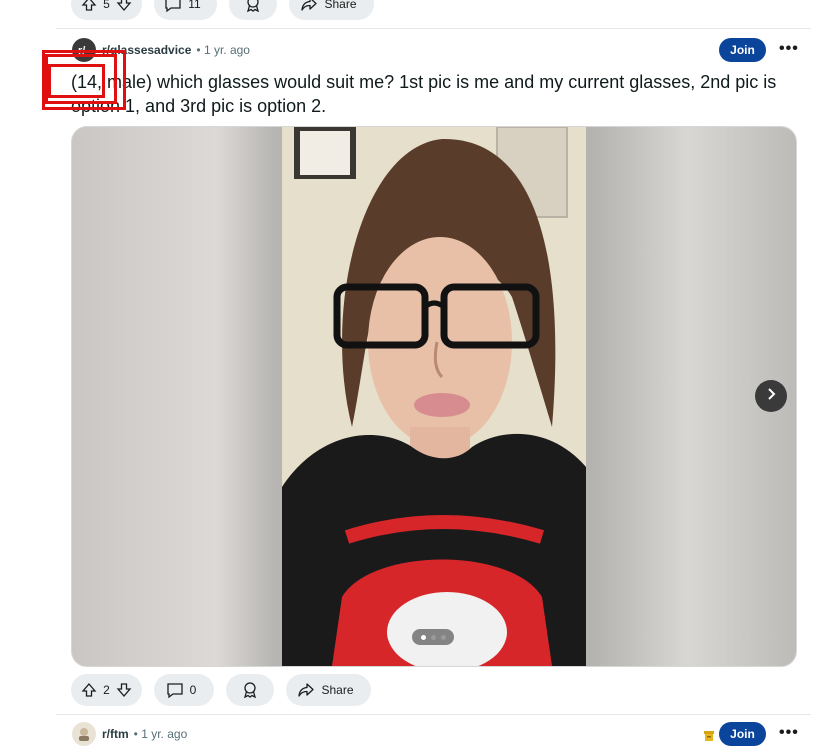  Describe the element at coordinates (76, 81) in the screenshot. I see `highlight-box-inner` at that location.